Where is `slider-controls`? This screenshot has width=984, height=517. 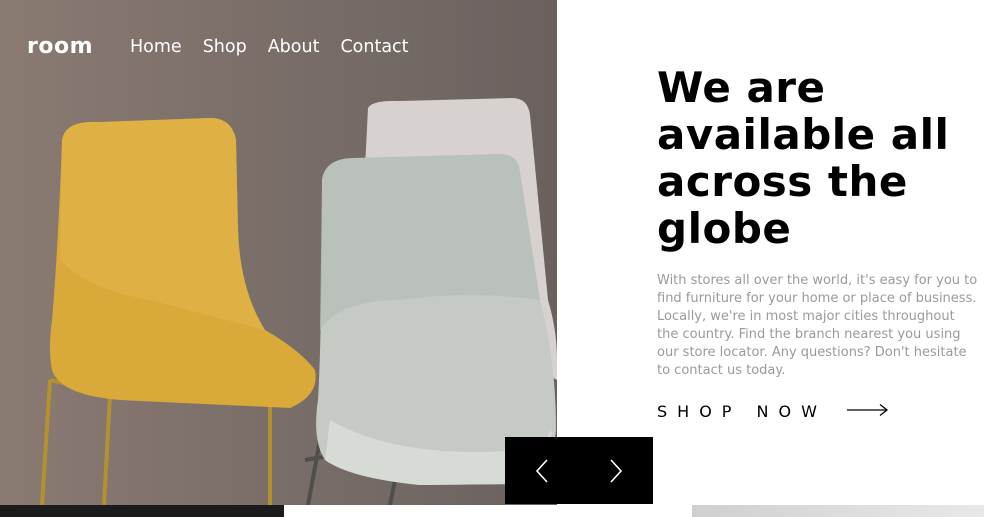 slider-controls is located at coordinates (579, 470).